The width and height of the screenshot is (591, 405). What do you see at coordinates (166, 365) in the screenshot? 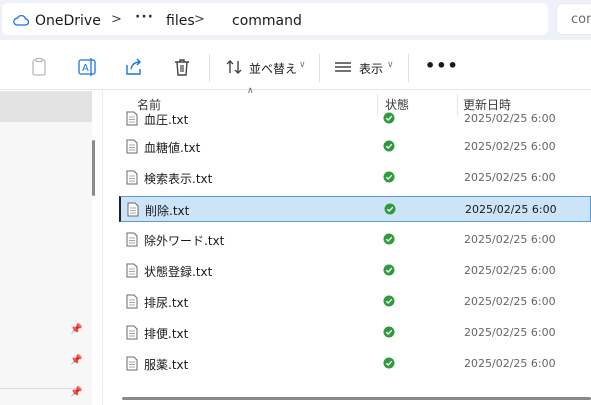
I see `file-name: 服薬.txt` at bounding box center [166, 365].